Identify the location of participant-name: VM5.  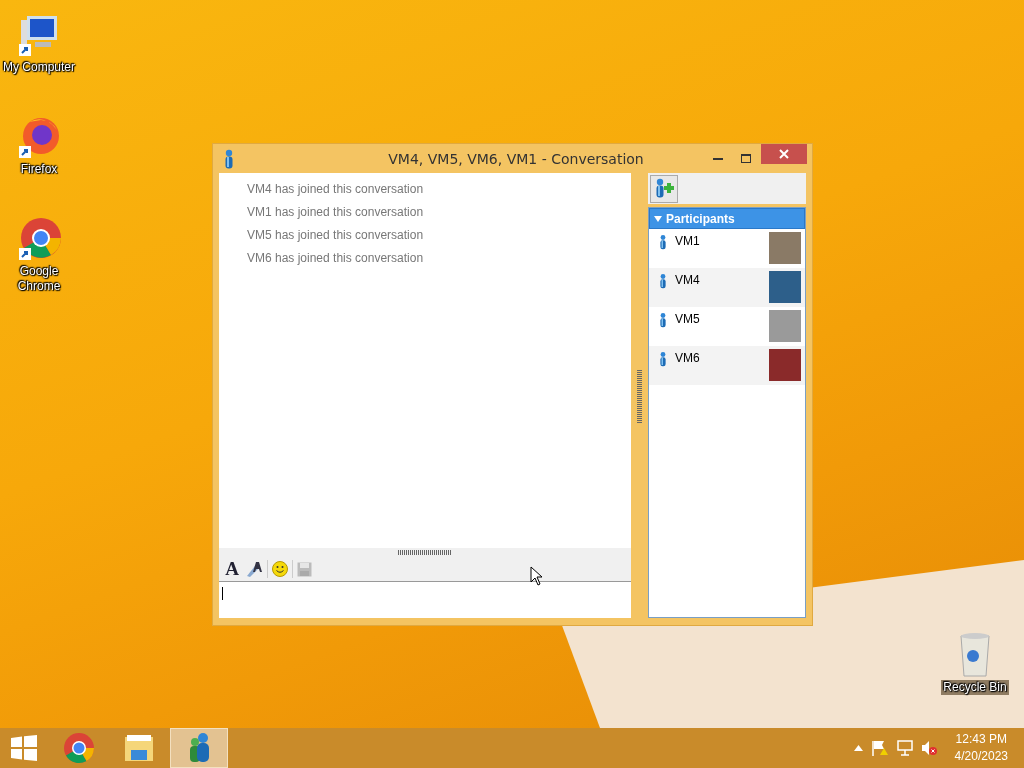
(688, 319).